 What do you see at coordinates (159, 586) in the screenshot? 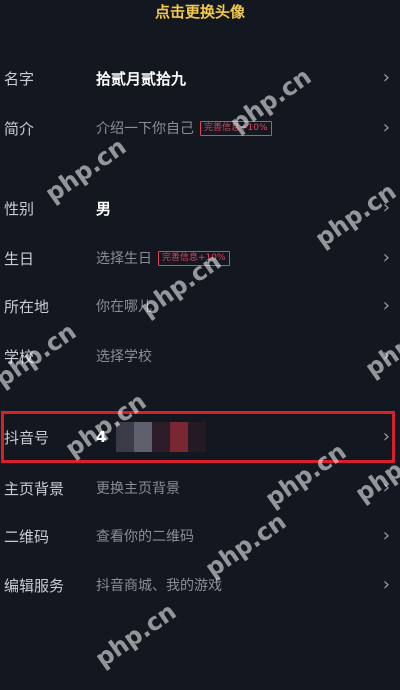
I see `edit-services-value: 抖音商城、我的游戏` at bounding box center [159, 586].